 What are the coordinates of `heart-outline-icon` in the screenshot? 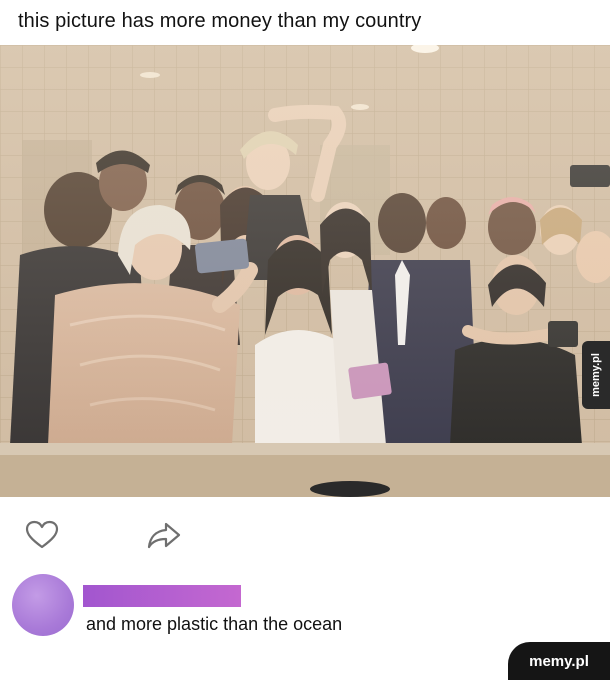 It's located at (42, 534).